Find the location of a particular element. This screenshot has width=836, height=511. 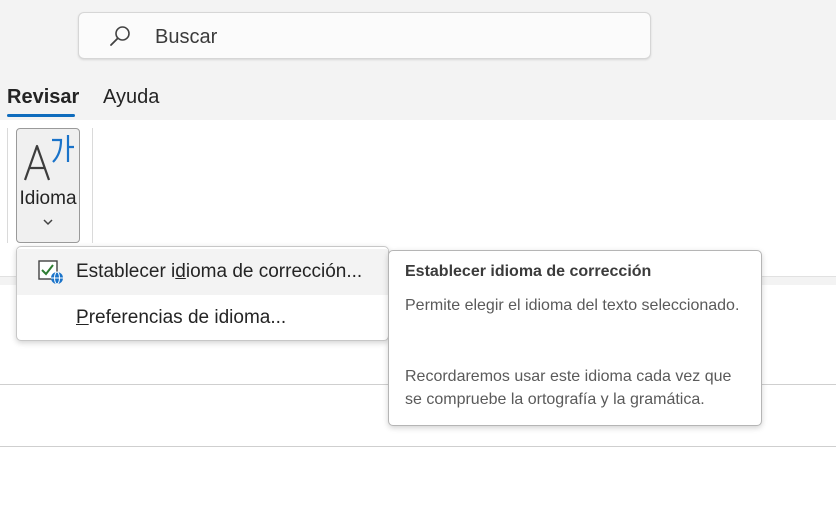

document-line is located at coordinates (418, 446).